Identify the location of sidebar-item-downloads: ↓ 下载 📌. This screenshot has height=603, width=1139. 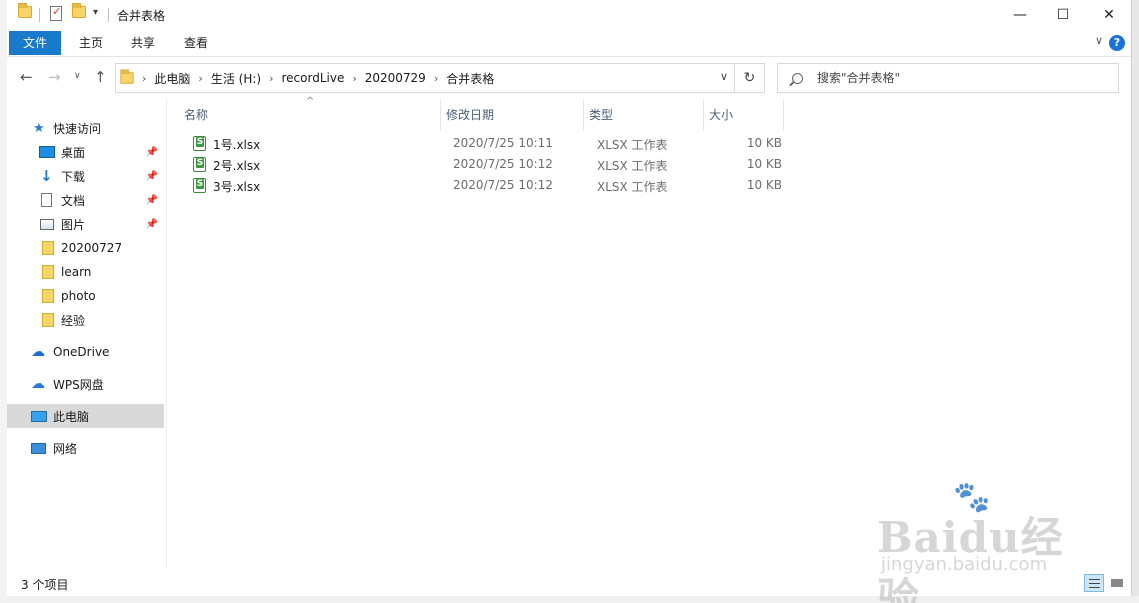
(85, 176).